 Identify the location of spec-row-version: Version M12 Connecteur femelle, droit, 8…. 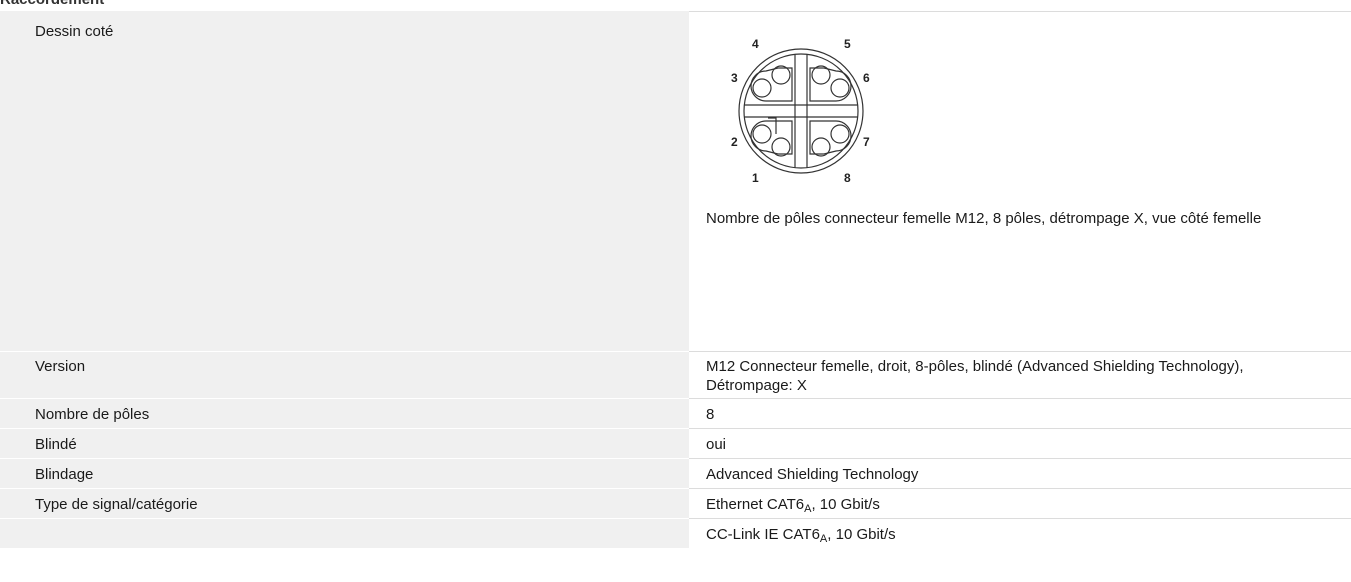
(675, 375).